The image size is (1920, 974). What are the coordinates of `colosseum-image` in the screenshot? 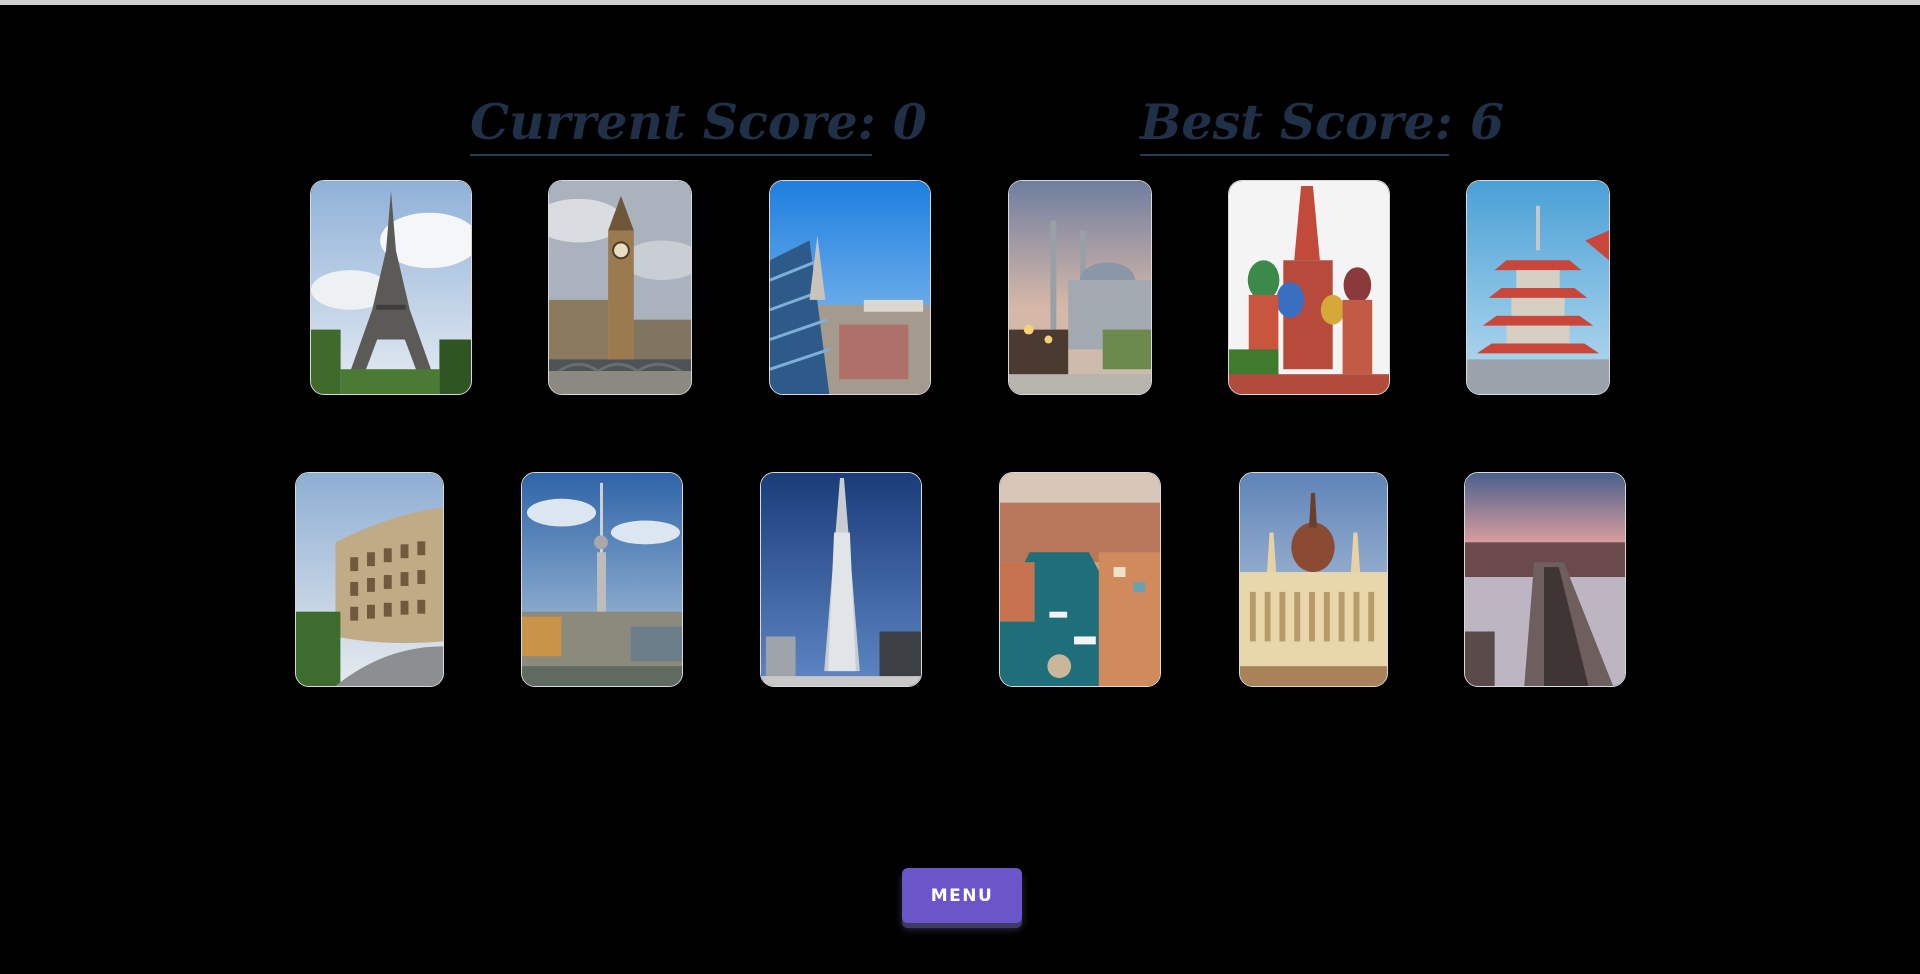 It's located at (369, 579).